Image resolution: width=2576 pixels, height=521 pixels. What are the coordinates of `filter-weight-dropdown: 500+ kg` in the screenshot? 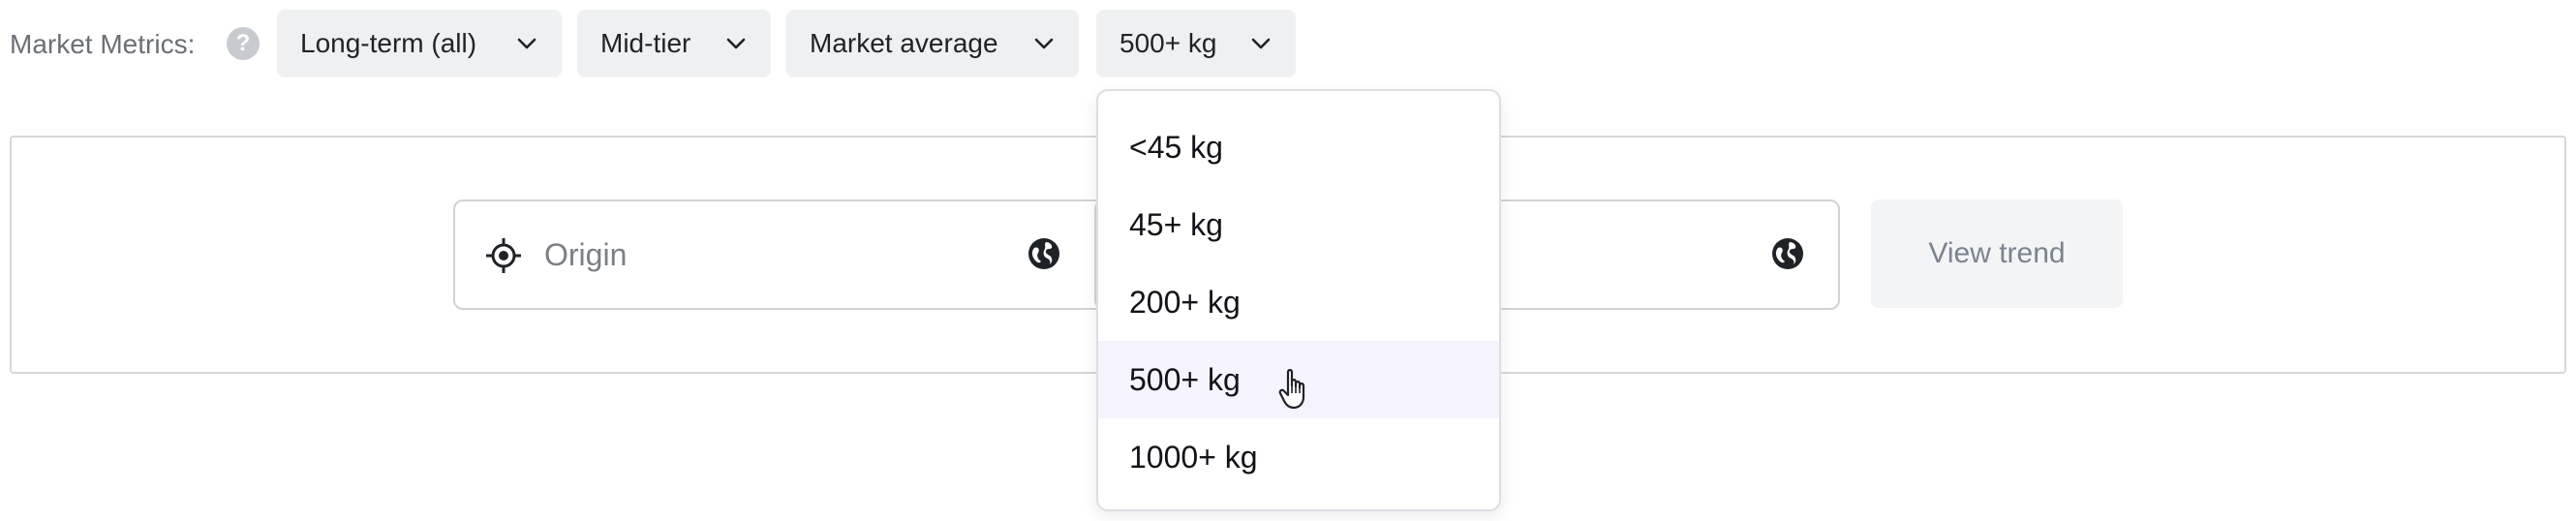 It's located at (1196, 43).